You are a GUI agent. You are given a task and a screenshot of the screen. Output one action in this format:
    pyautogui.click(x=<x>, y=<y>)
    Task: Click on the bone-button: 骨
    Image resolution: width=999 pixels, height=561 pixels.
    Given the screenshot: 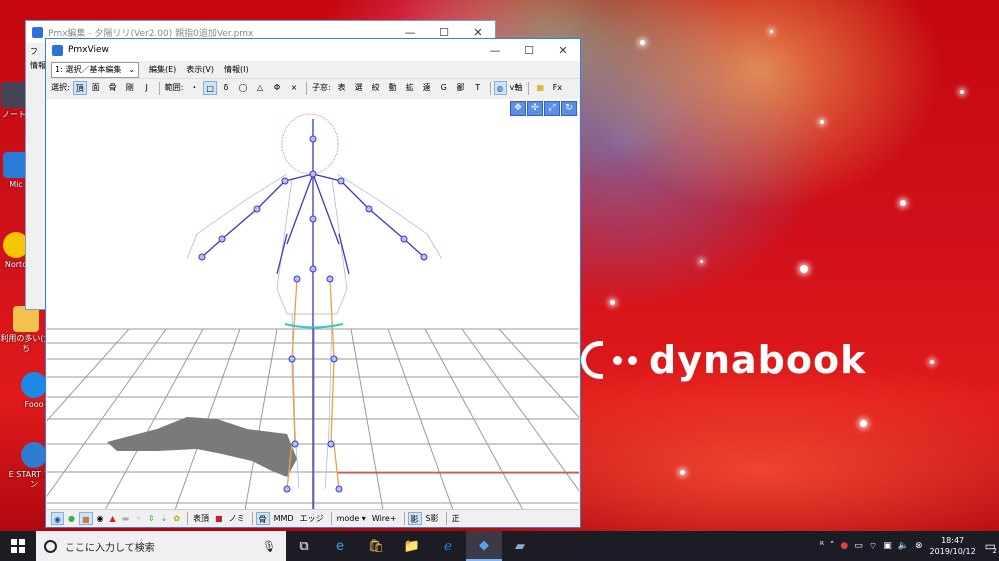 What is the action you would take?
    pyautogui.click(x=262, y=518)
    